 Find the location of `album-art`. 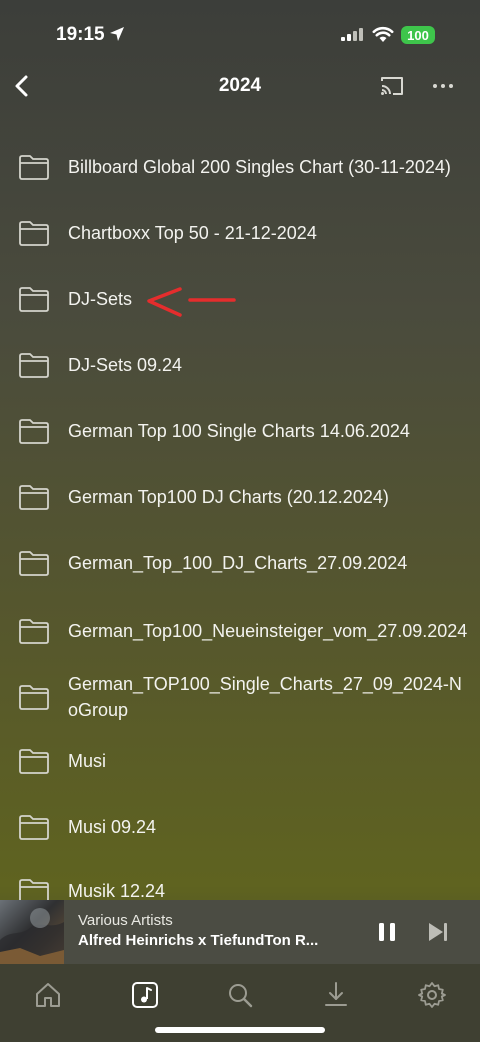

album-art is located at coordinates (32, 932).